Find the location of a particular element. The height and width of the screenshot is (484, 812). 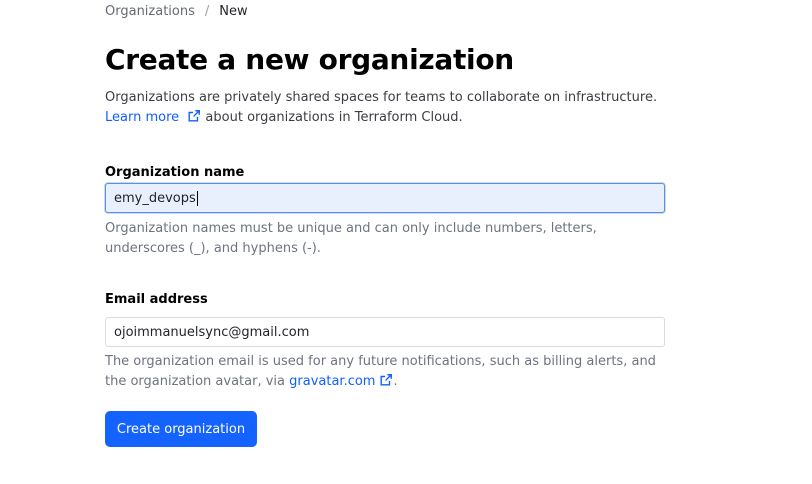

text-caret is located at coordinates (197, 198).